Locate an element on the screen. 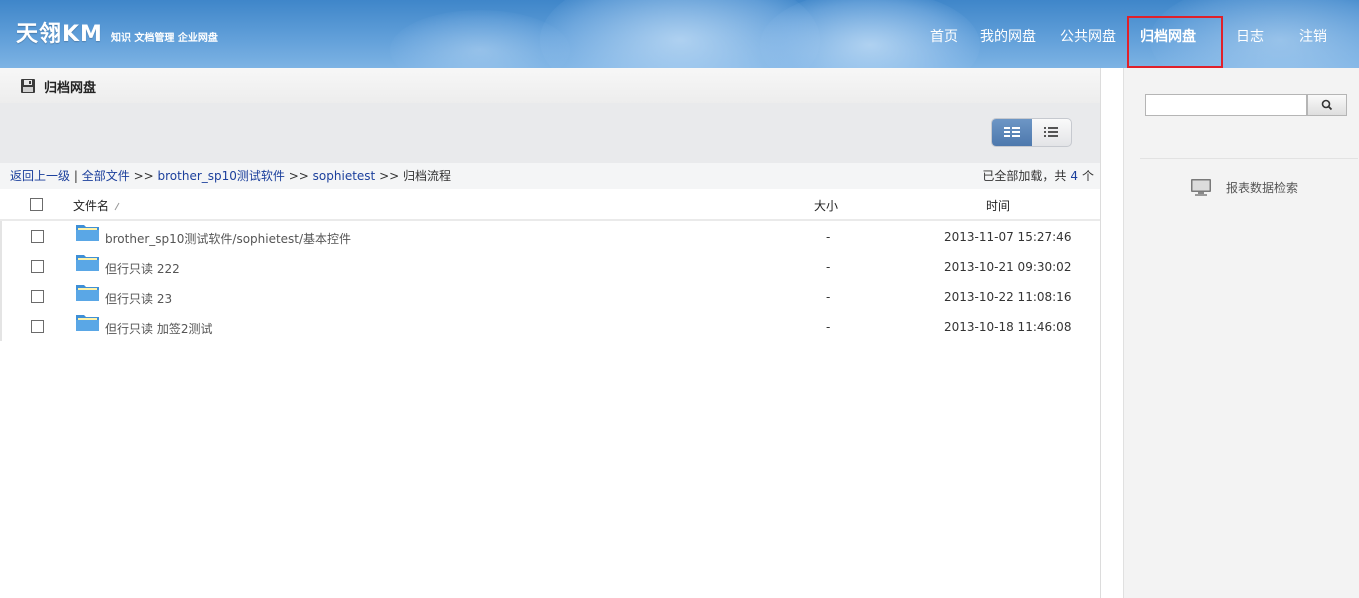 The height and width of the screenshot is (598, 1359). column-time-header: 时间 is located at coordinates (998, 205).